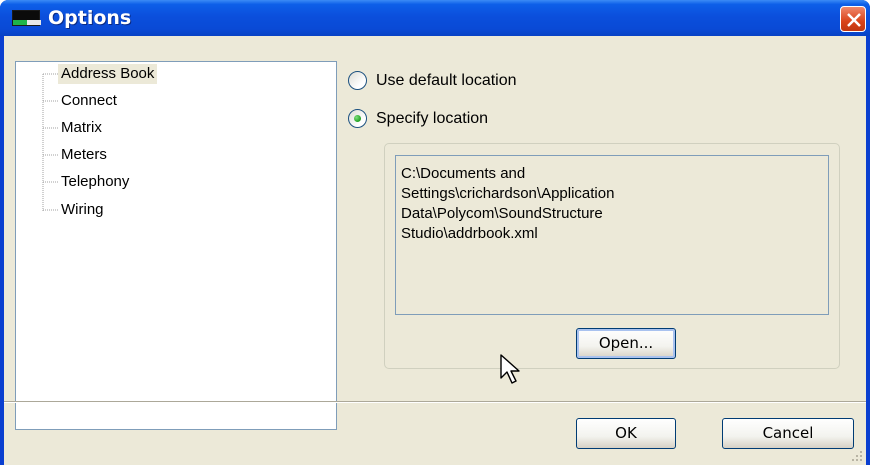 The height and width of the screenshot is (465, 870). Describe the element at coordinates (435, 18) in the screenshot. I see `title-bar: Options` at that location.